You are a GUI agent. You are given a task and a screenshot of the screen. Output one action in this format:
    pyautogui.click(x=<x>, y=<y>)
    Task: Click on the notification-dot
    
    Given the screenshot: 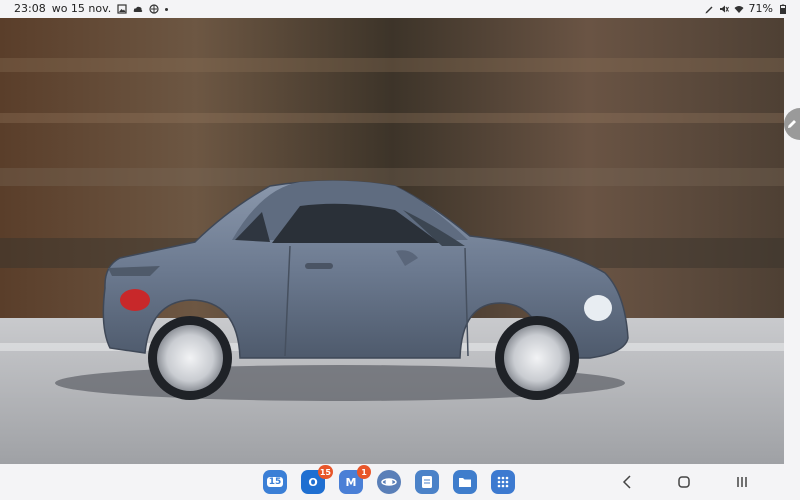 What is the action you would take?
    pyautogui.click(x=167, y=9)
    